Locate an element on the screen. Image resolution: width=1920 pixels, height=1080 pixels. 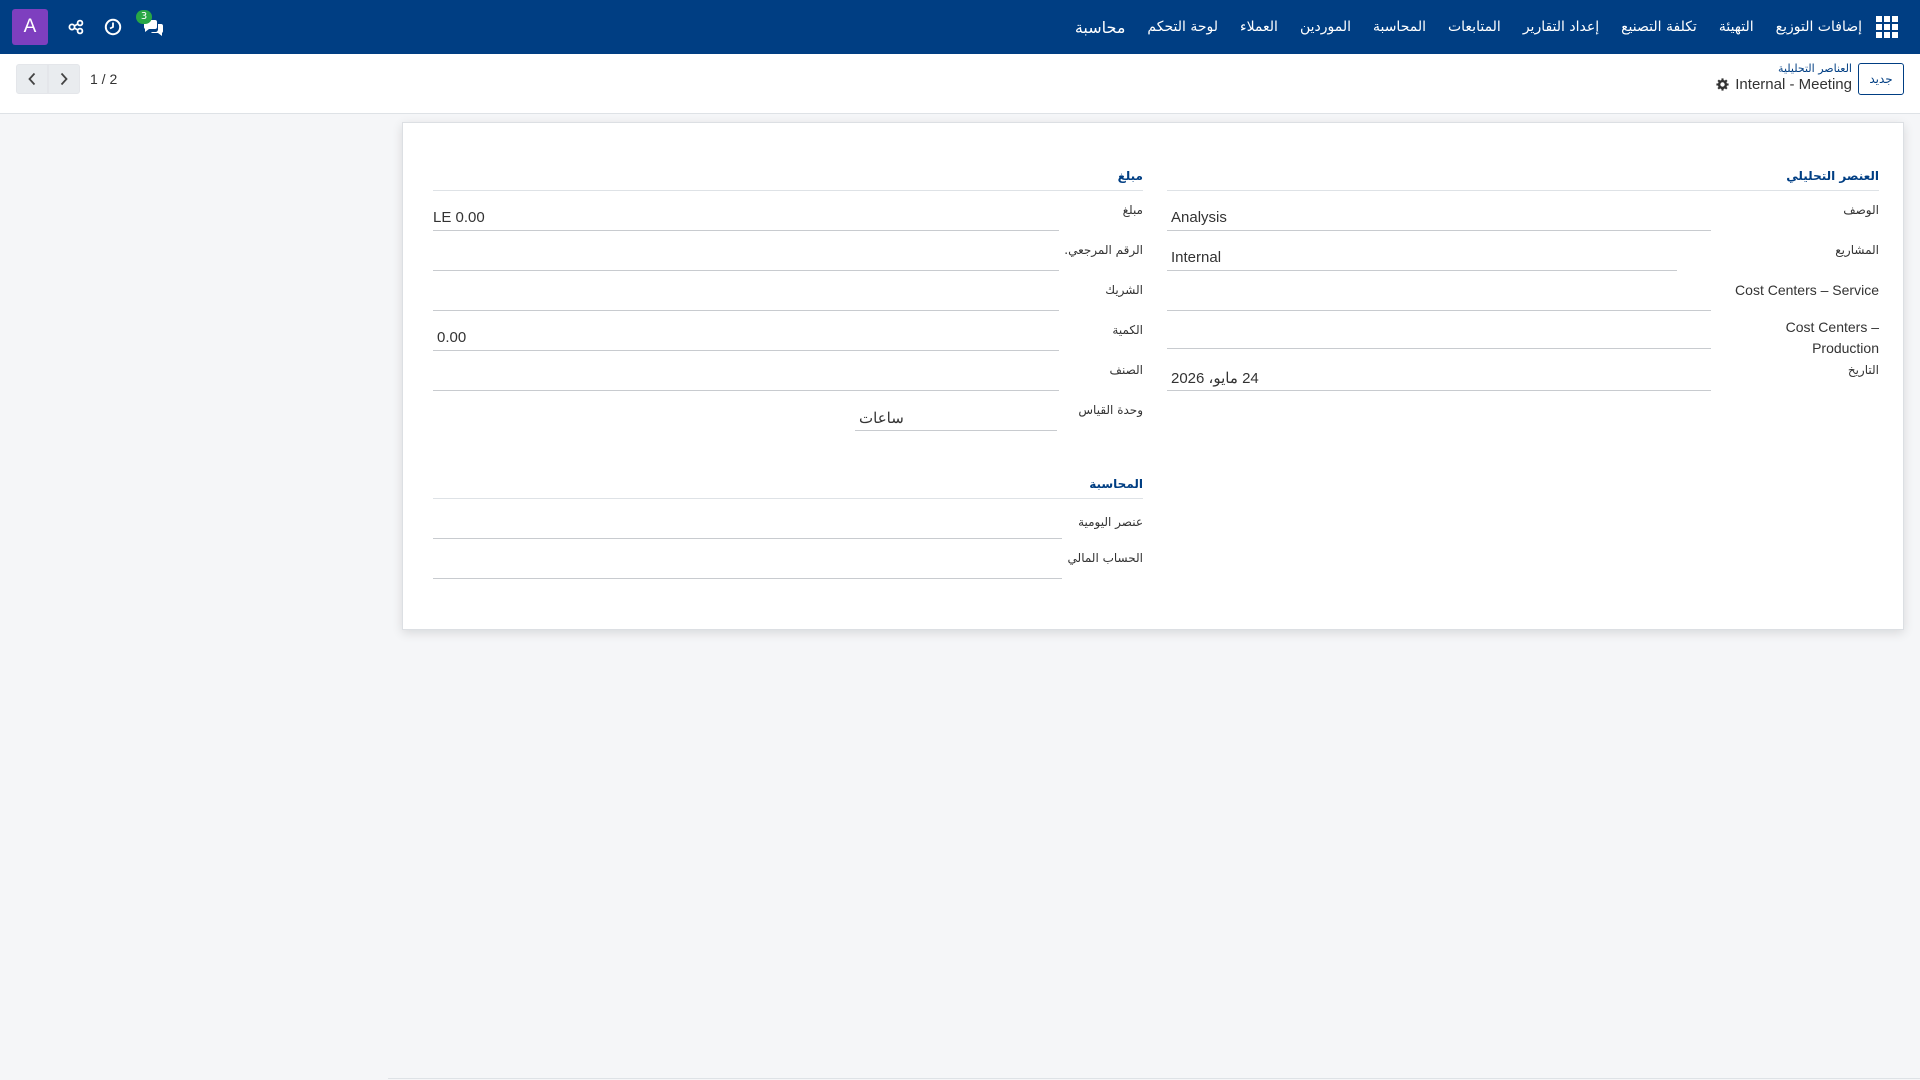
menu-dashboard: لوحة التحكم is located at coordinates (1182, 27).